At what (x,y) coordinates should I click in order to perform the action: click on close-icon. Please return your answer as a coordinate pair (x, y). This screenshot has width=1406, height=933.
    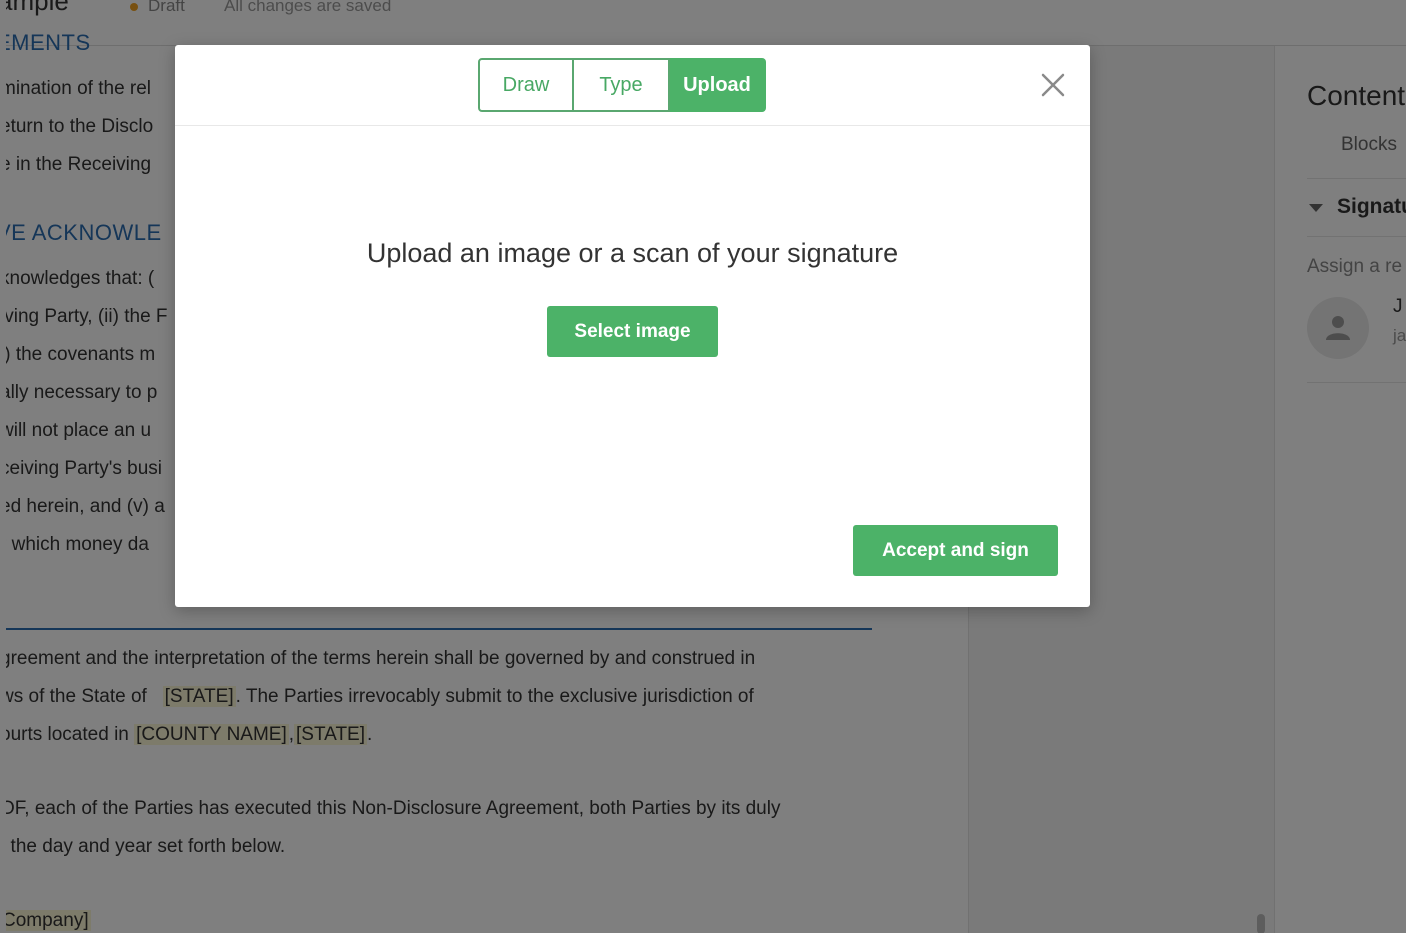
    Looking at the image, I should click on (1053, 85).